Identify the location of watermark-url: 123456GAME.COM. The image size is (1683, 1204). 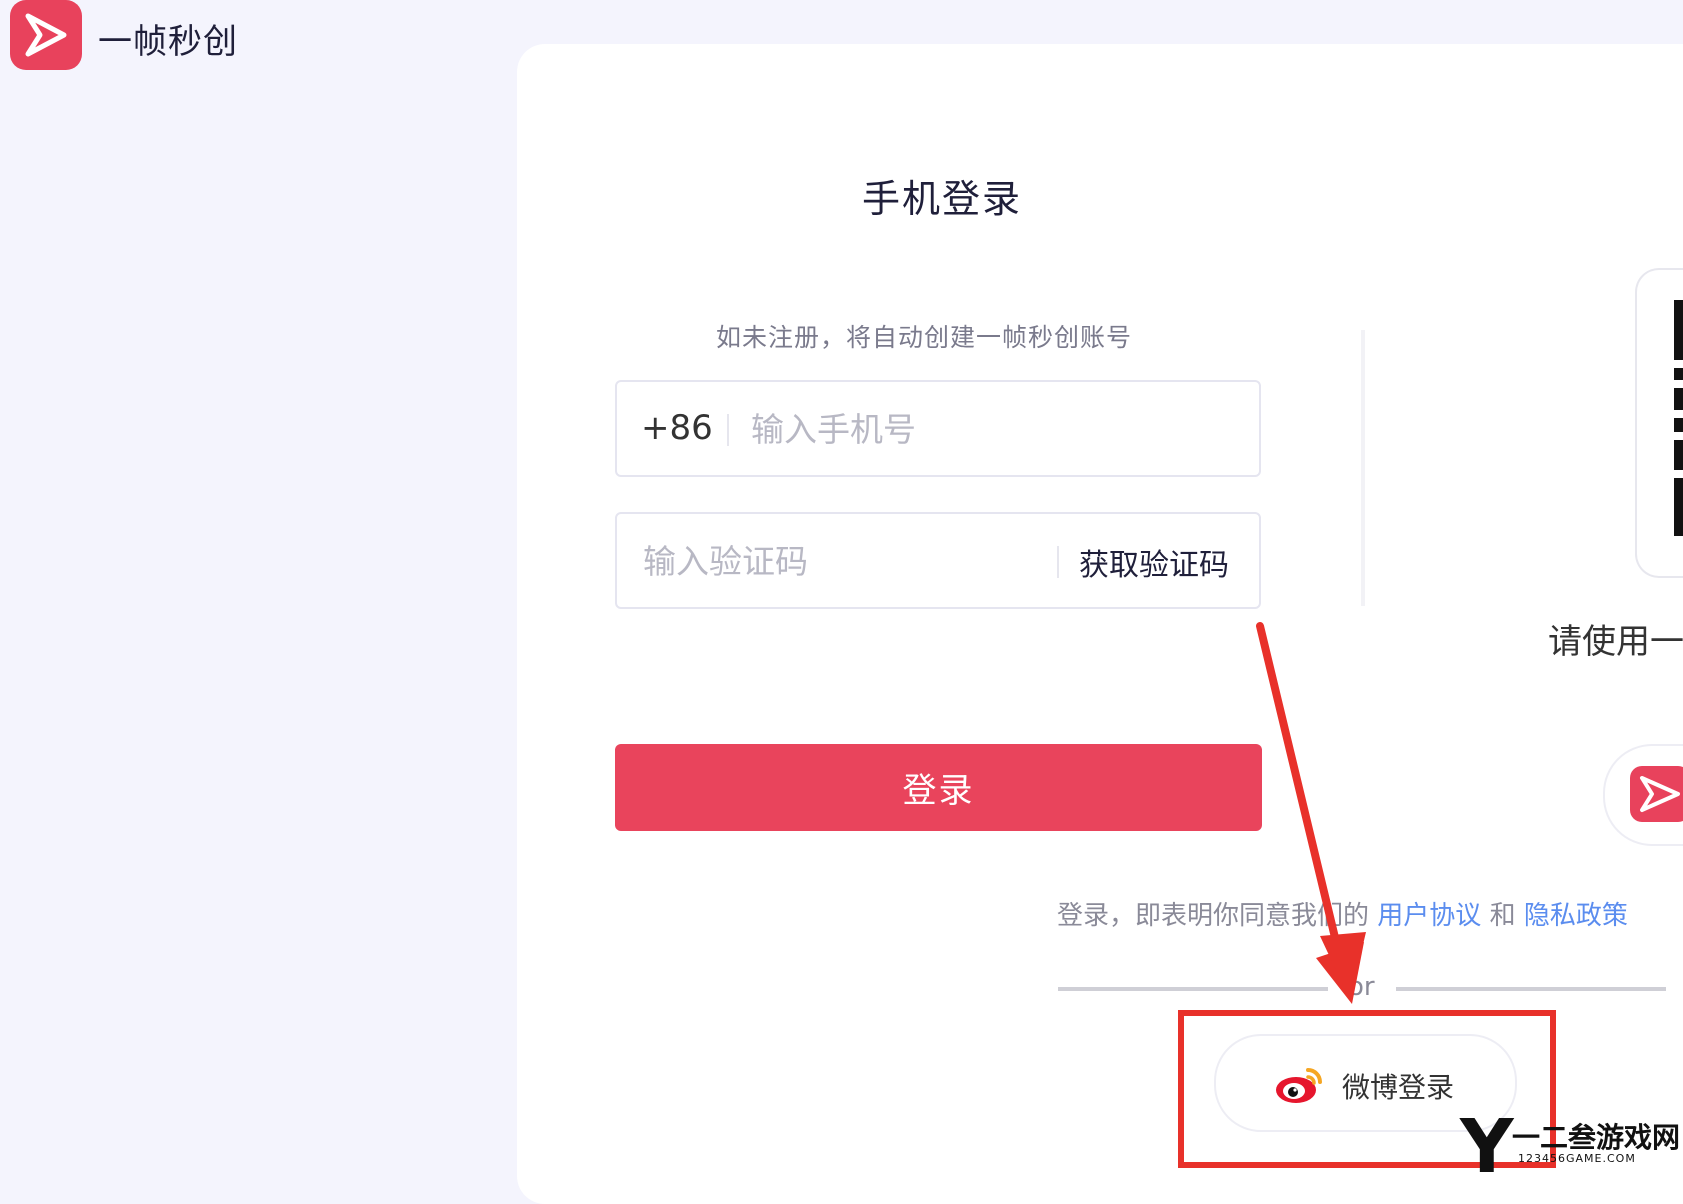
(1577, 1158).